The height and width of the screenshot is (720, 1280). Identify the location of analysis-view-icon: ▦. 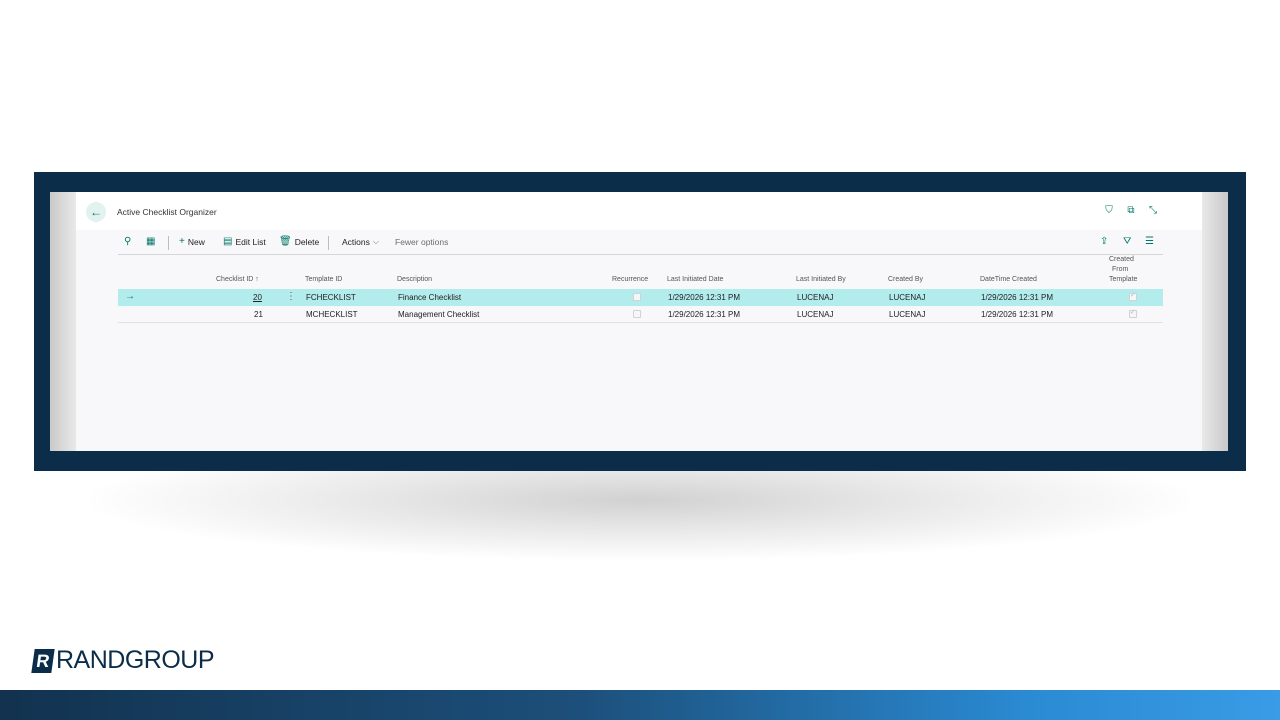
(150, 242).